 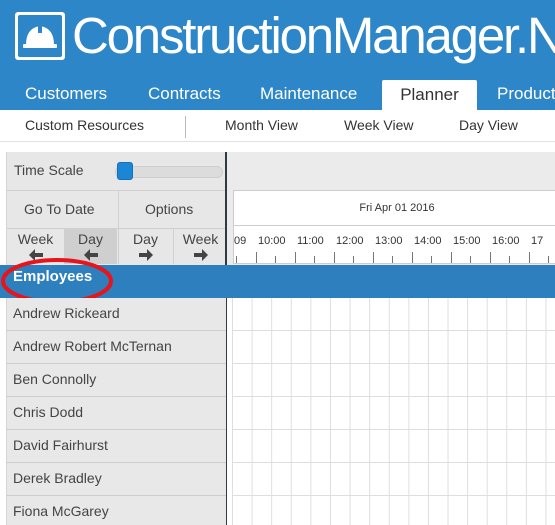 What do you see at coordinates (92, 346) in the screenshot?
I see `employee-name: Andrew Robert McTernan` at bounding box center [92, 346].